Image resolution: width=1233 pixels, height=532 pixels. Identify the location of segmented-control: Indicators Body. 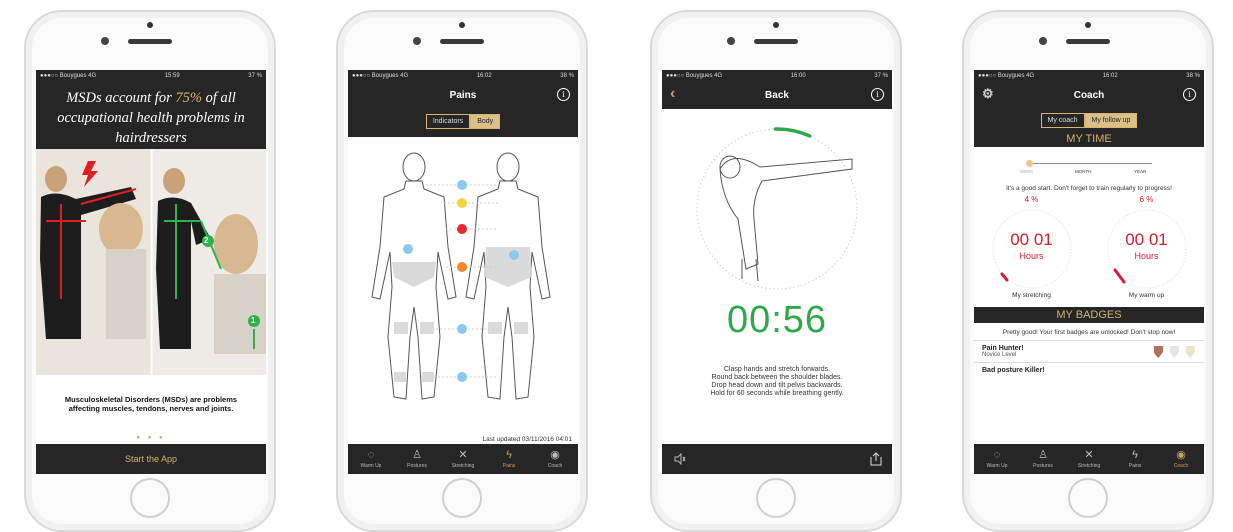
(463, 123).